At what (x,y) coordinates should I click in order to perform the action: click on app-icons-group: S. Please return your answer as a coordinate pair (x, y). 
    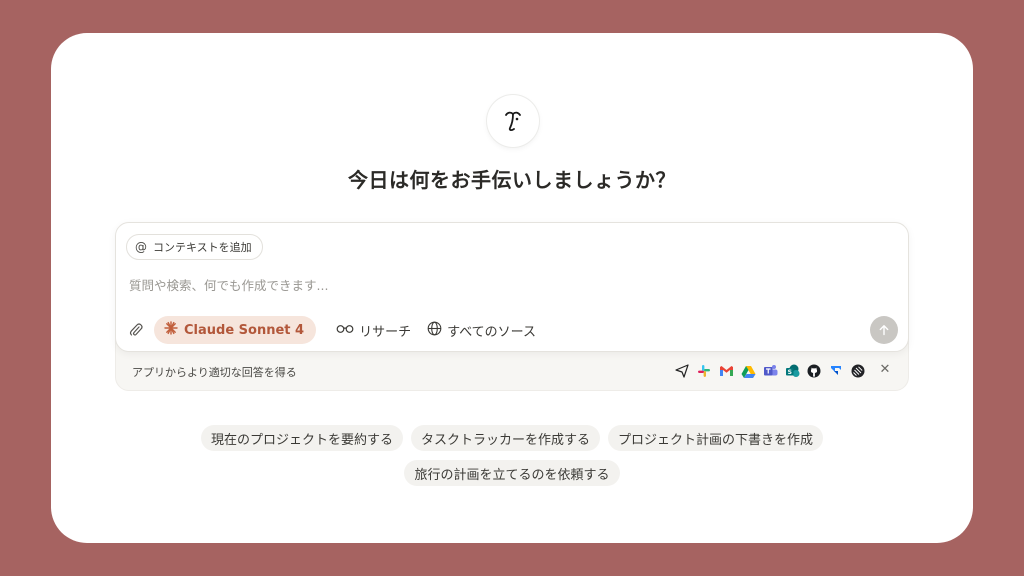
    Looking at the image, I should click on (770, 371).